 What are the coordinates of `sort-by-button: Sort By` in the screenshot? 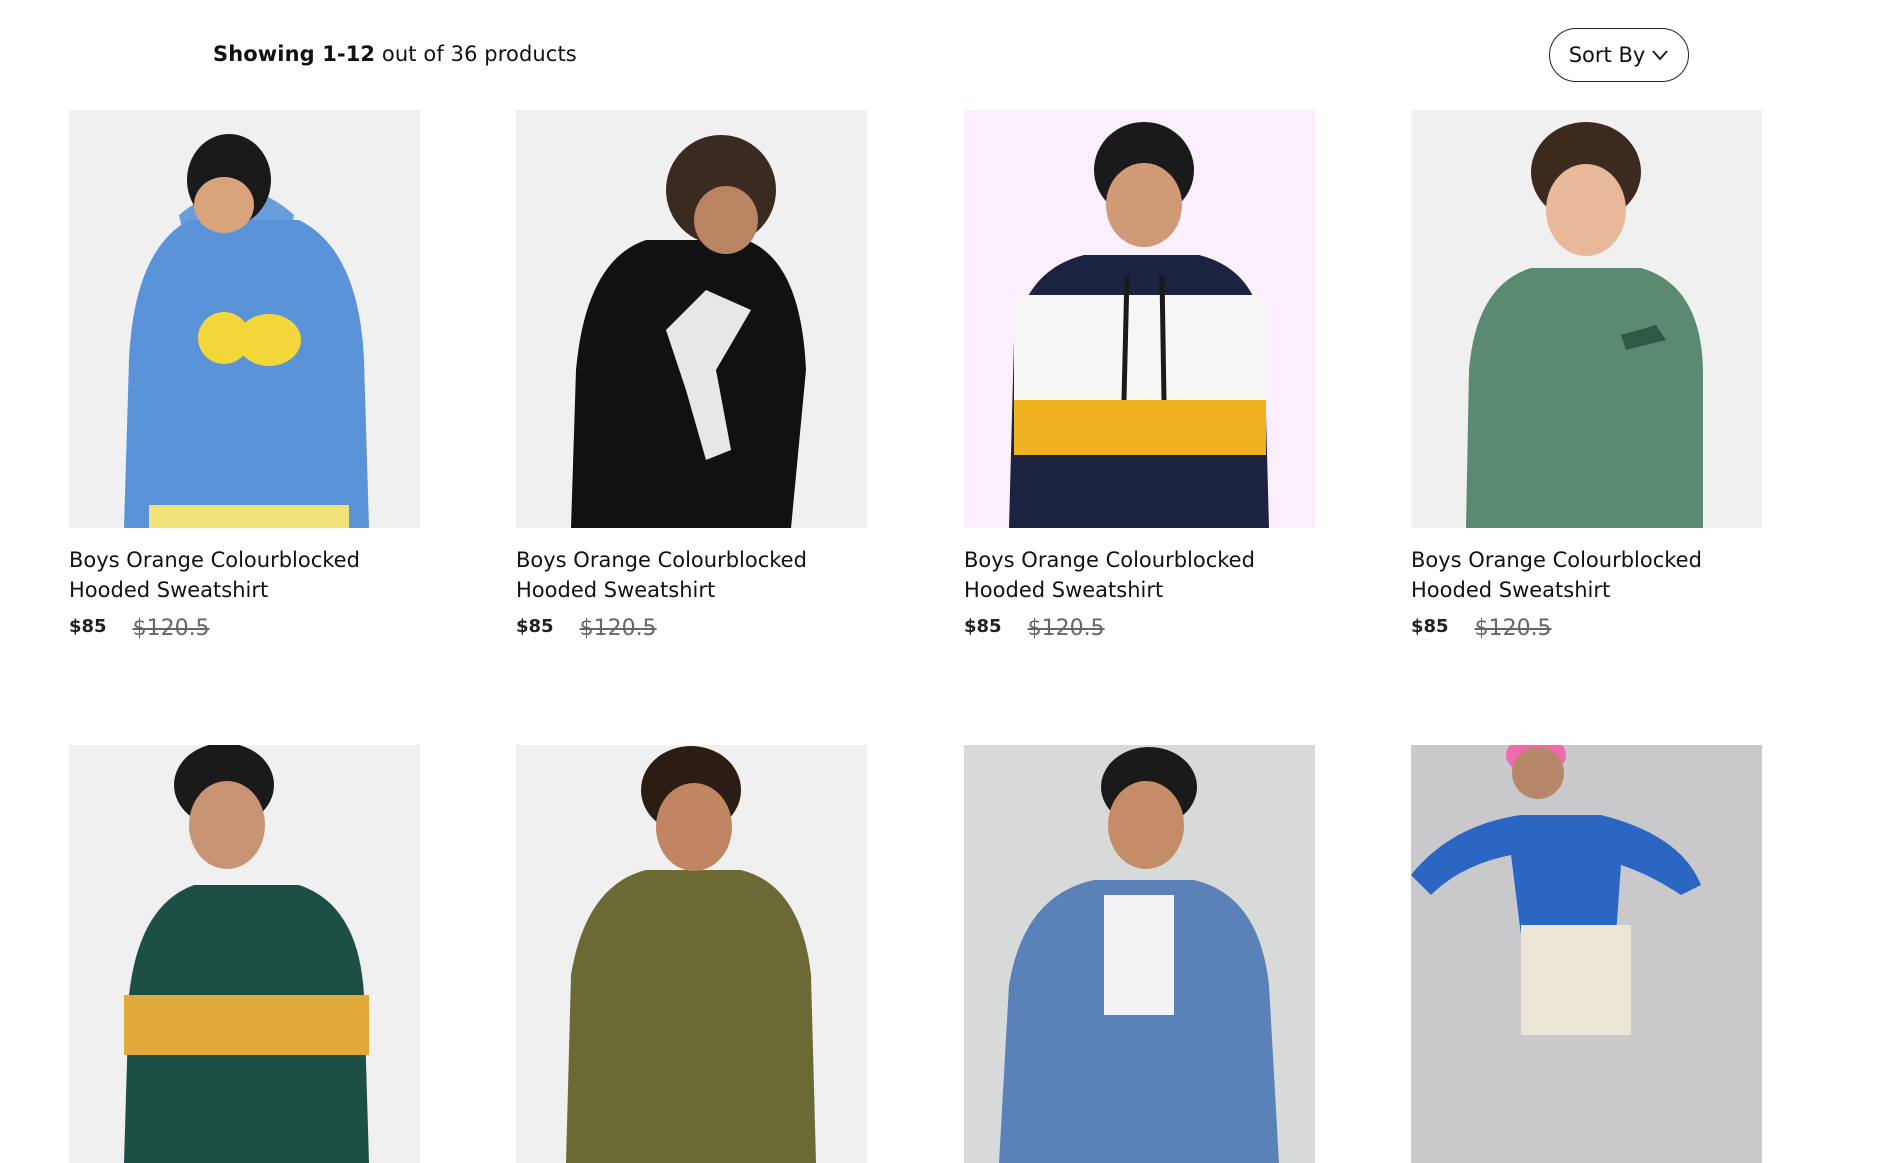 It's located at (1619, 55).